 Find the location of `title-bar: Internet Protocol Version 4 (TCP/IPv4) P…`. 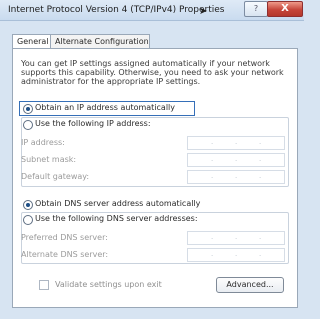

title-bar: Internet Protocol Version 4 (TCP/IPv4) P… is located at coordinates (152, 10).